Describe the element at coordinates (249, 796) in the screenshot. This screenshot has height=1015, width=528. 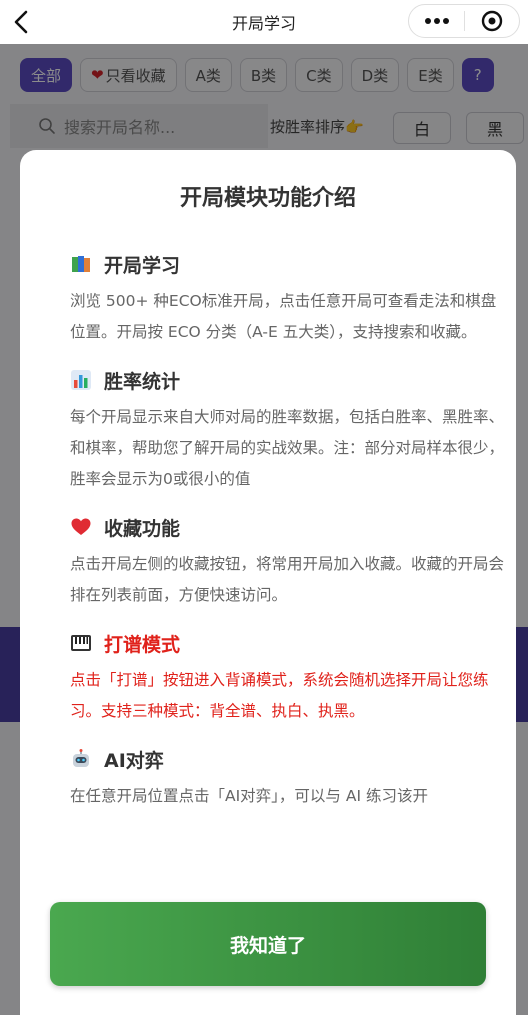
I see `section-description: 在任意开局位置点击「AI对弈」，可以与 AI 练习该开` at that location.